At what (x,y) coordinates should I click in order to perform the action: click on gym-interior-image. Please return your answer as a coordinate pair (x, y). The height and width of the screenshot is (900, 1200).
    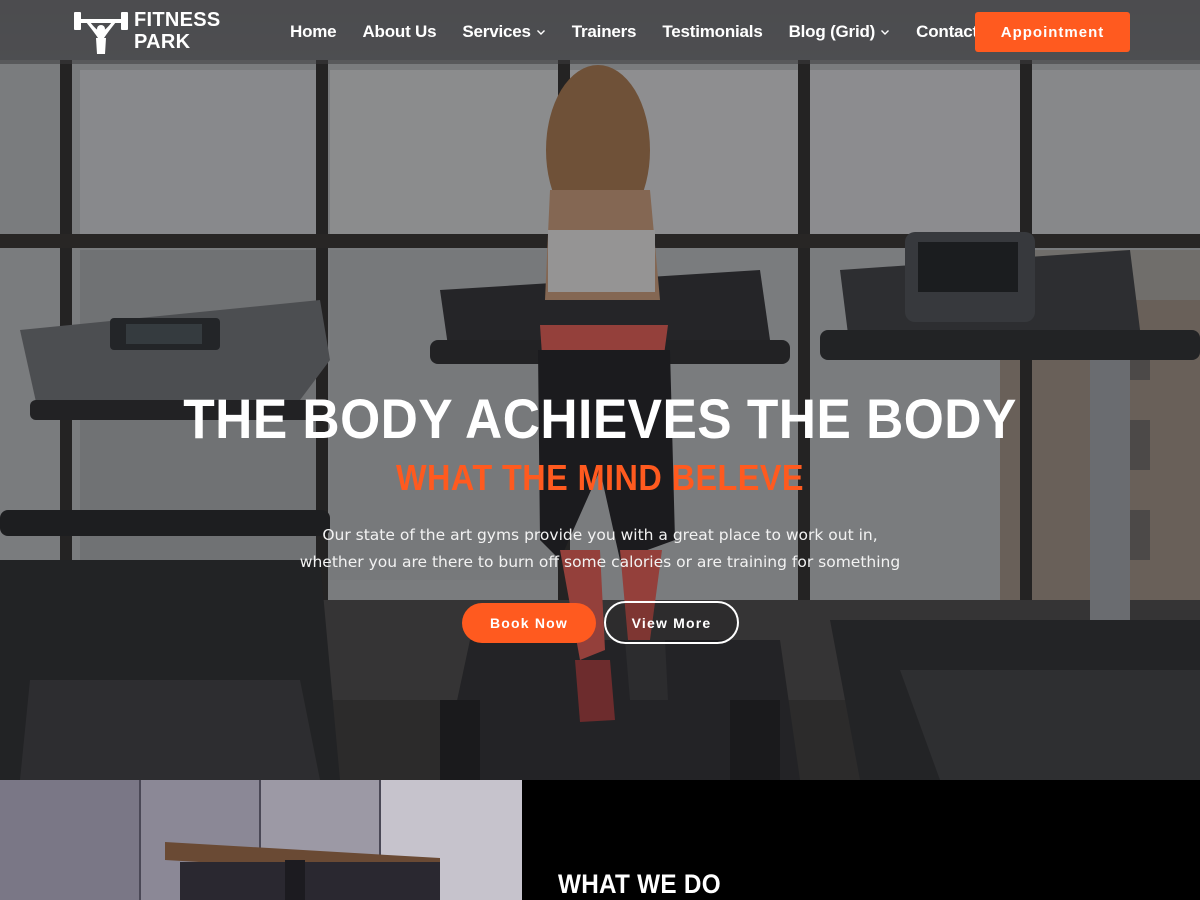
    Looking at the image, I should click on (261, 840).